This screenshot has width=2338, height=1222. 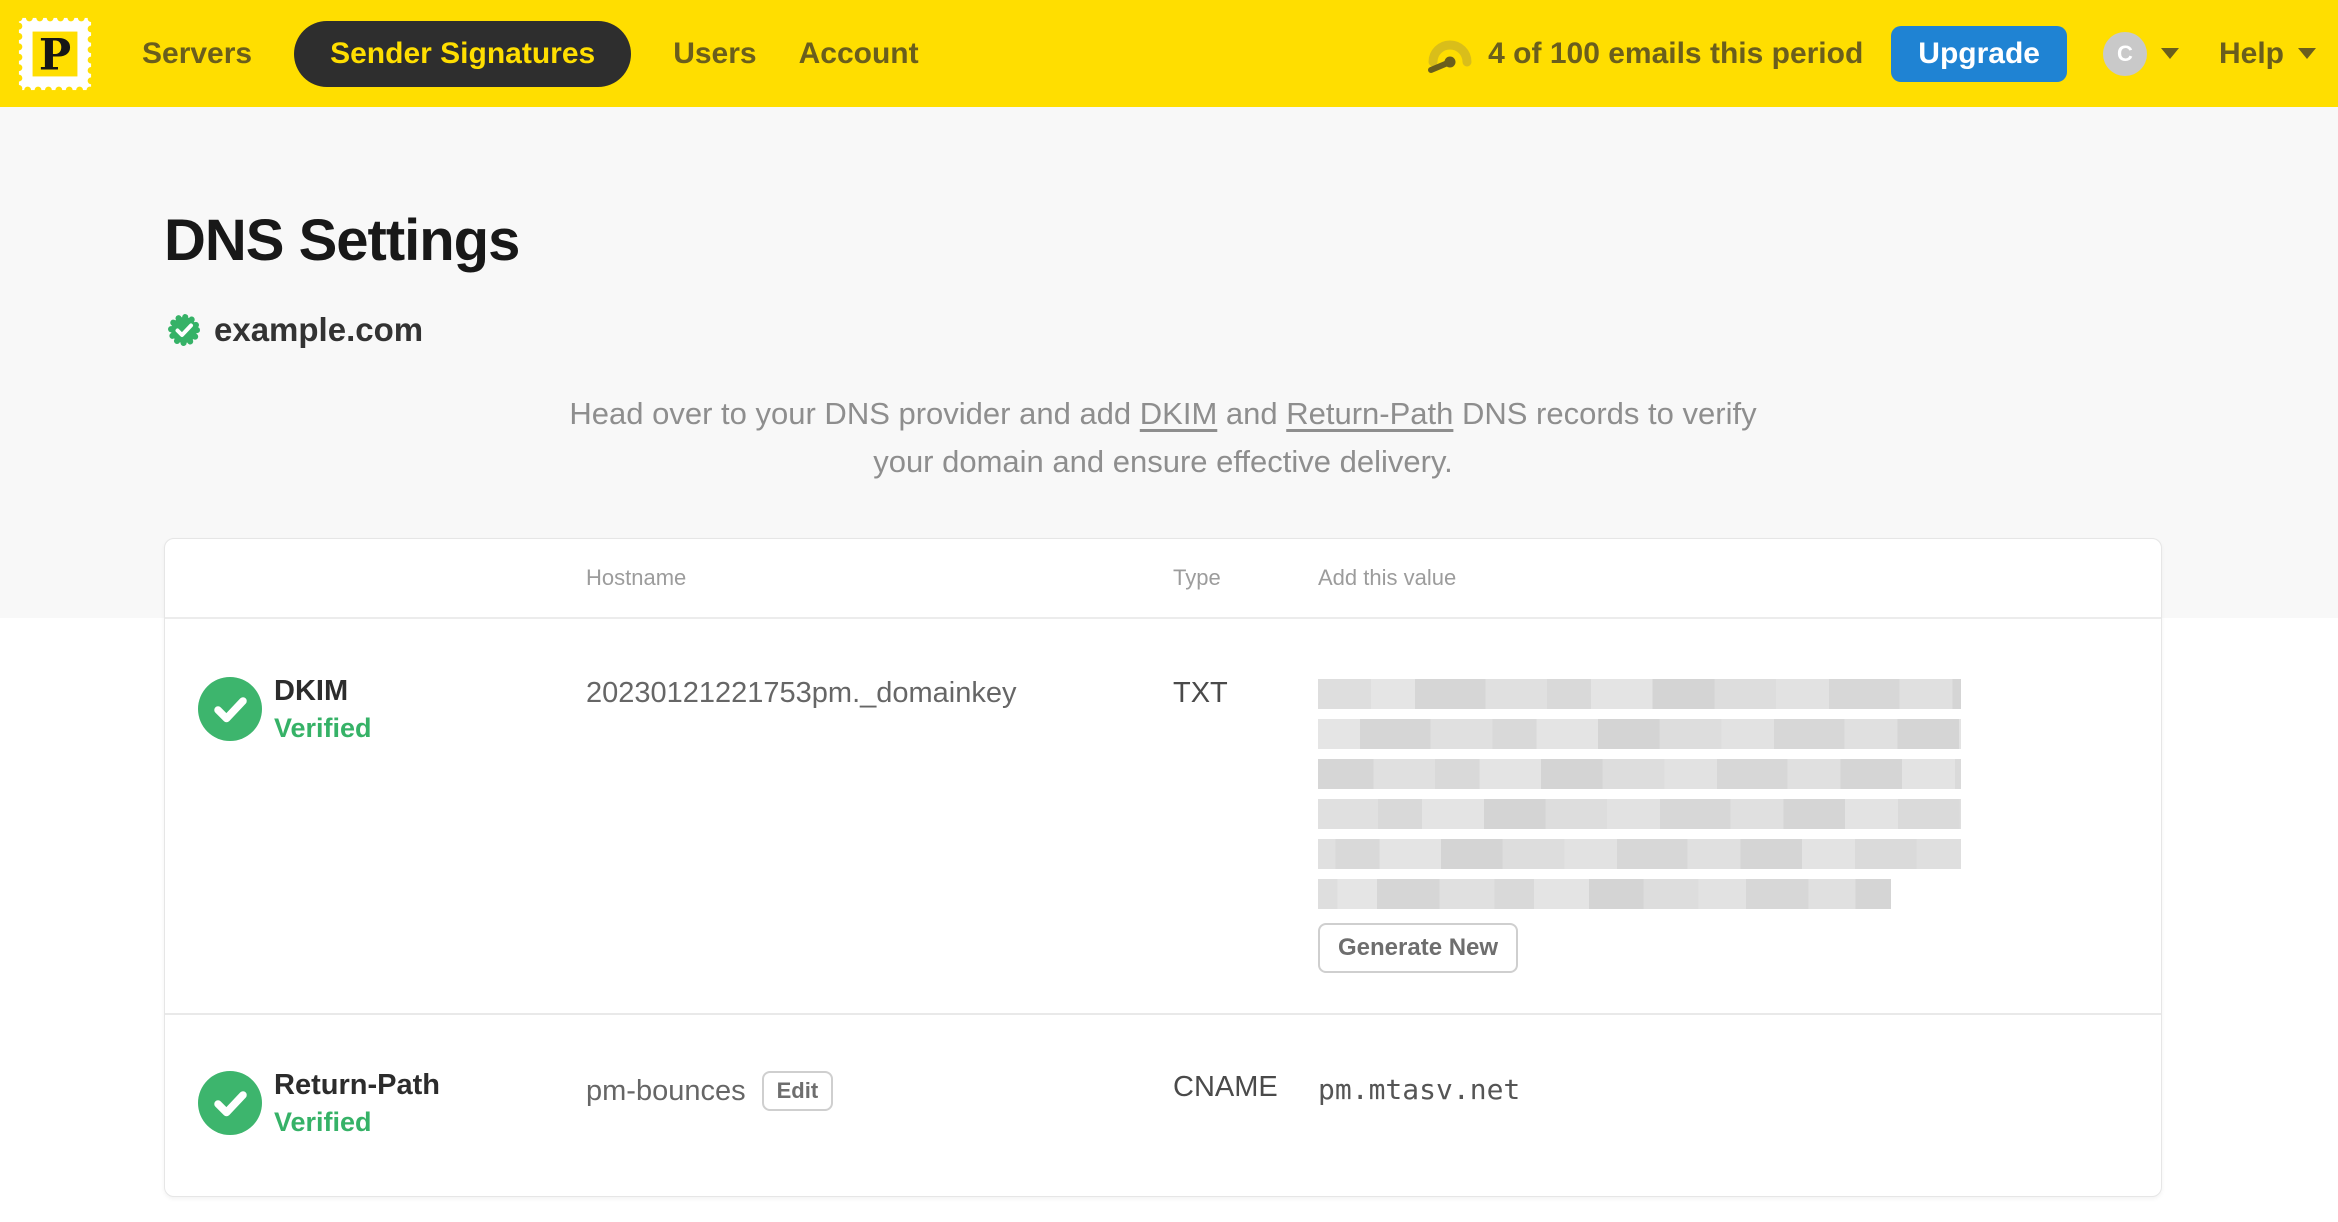 I want to click on return-path-type: CNAME, so click(x=1225, y=1087).